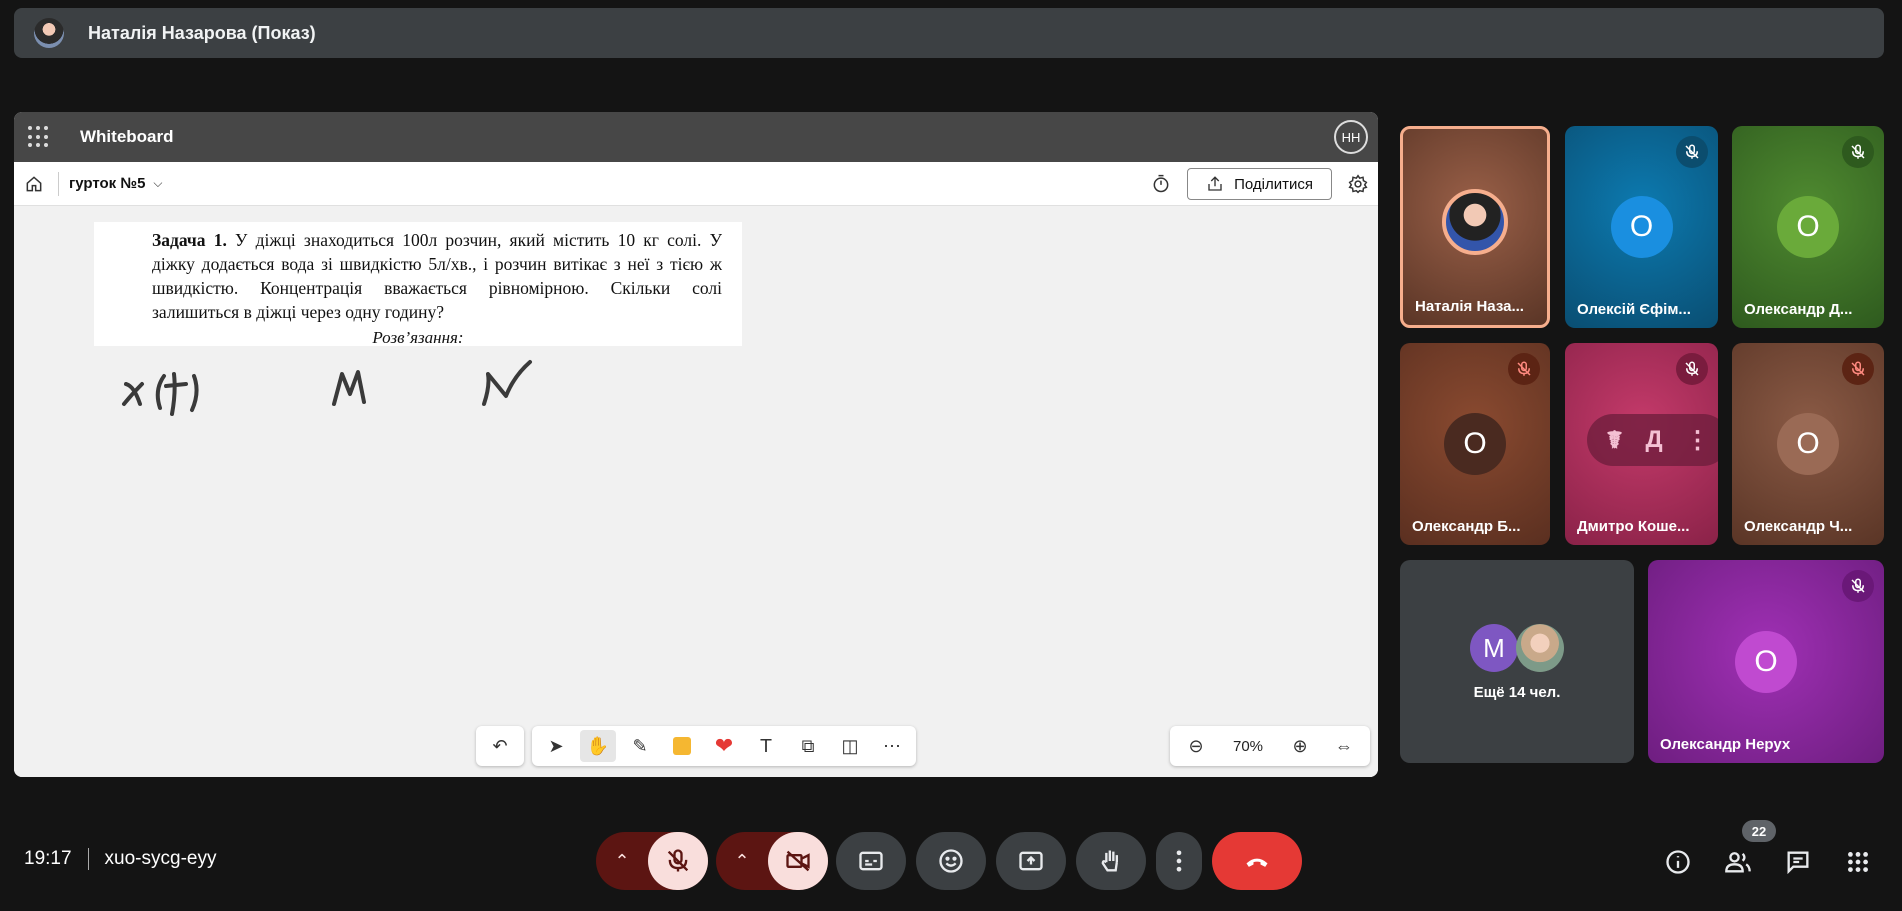 Image resolution: width=1902 pixels, height=911 pixels. What do you see at coordinates (1215, 183) in the screenshot?
I see `share-icon` at bounding box center [1215, 183].